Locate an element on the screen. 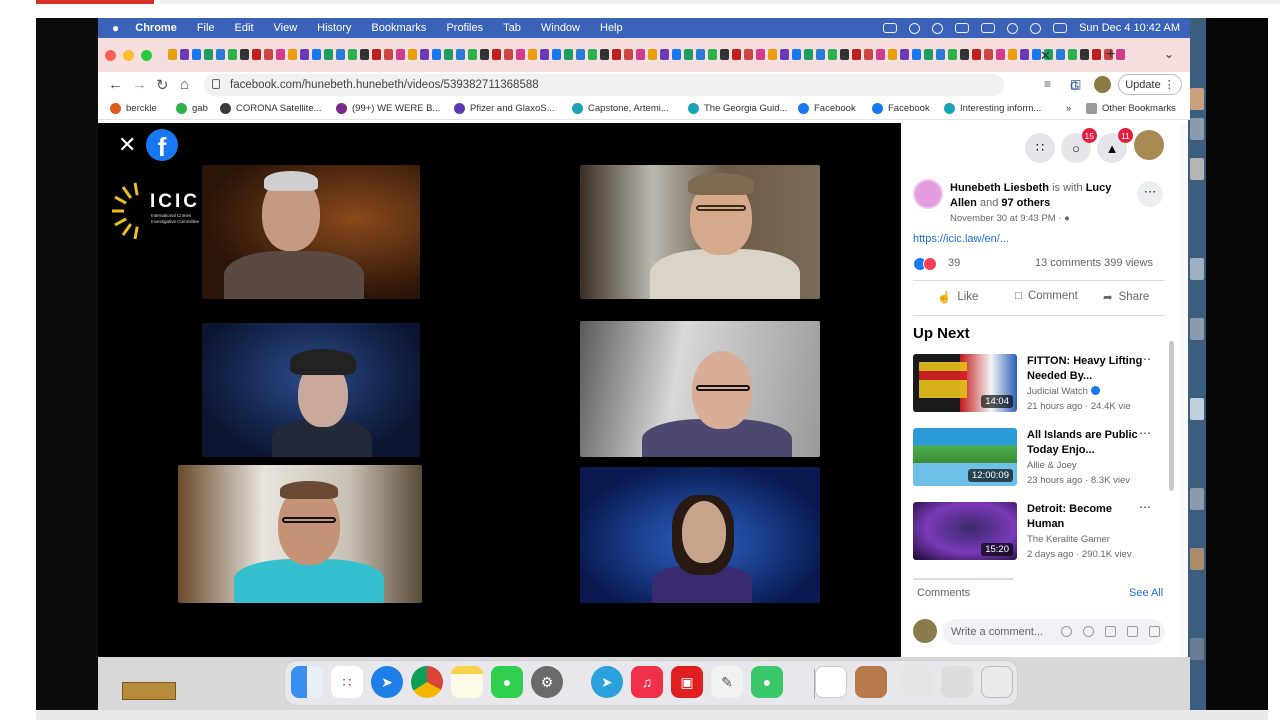 The image size is (1280, 720). post-author: Hunebeth Liesbeth is located at coordinates (999, 188).